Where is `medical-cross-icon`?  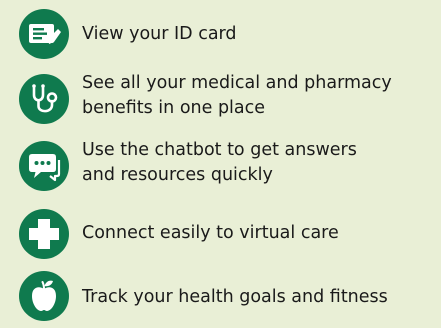
medical-cross-icon is located at coordinates (44, 234).